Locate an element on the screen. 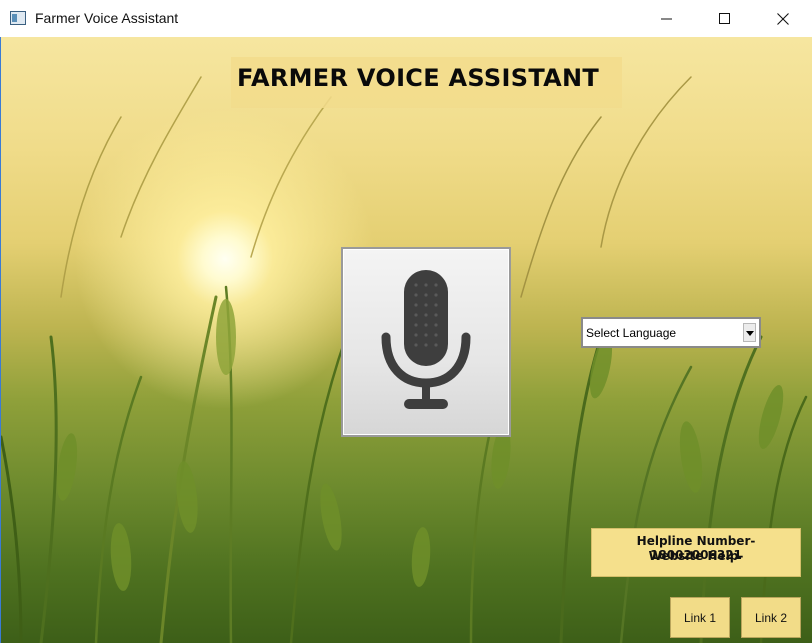 The height and width of the screenshot is (643, 812). link-2-button: Link 2 is located at coordinates (771, 617).